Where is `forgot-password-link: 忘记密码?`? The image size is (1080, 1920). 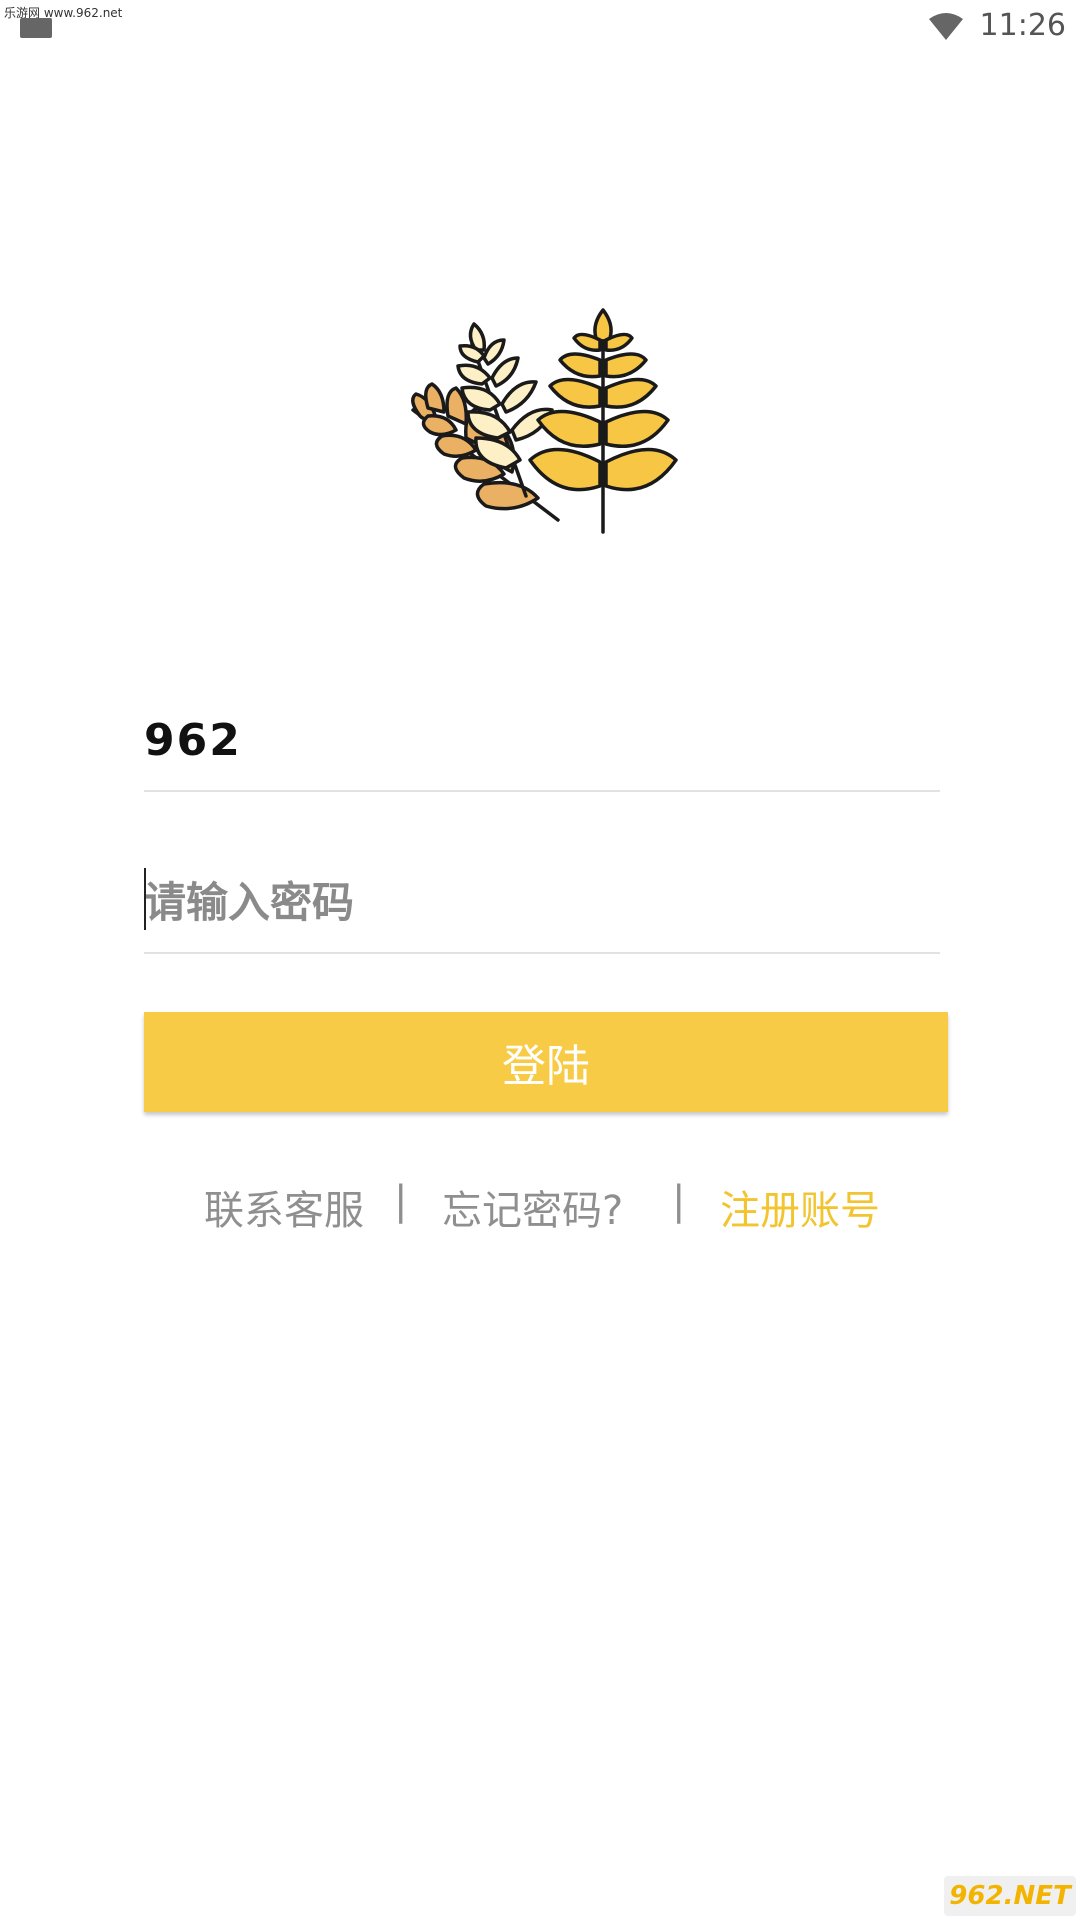
forgot-password-link: 忘记密码? is located at coordinates (532, 1207).